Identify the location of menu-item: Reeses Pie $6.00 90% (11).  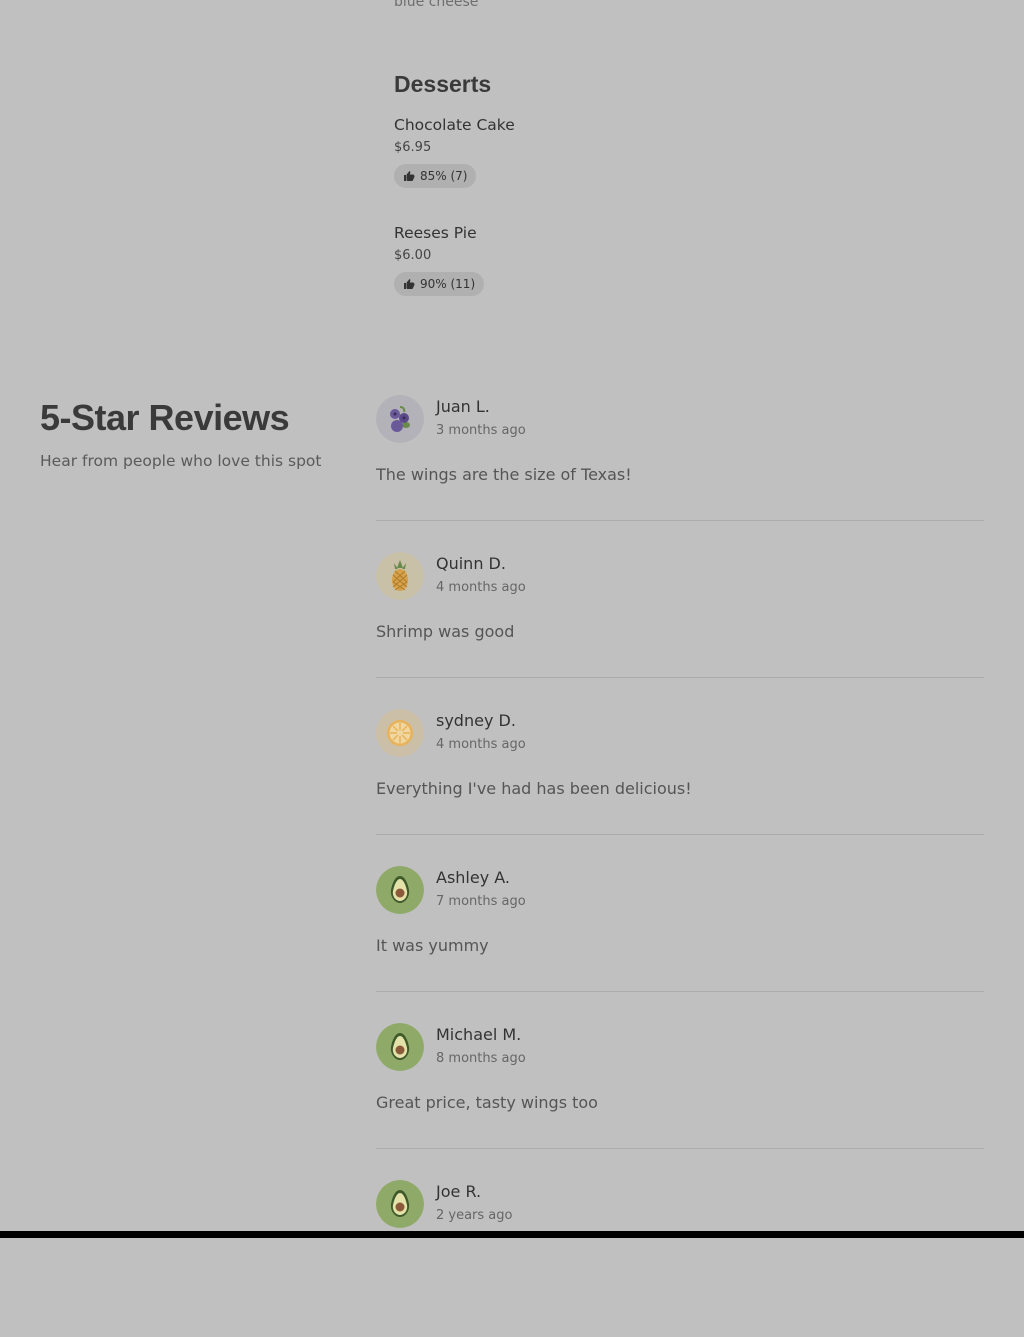
(689, 274).